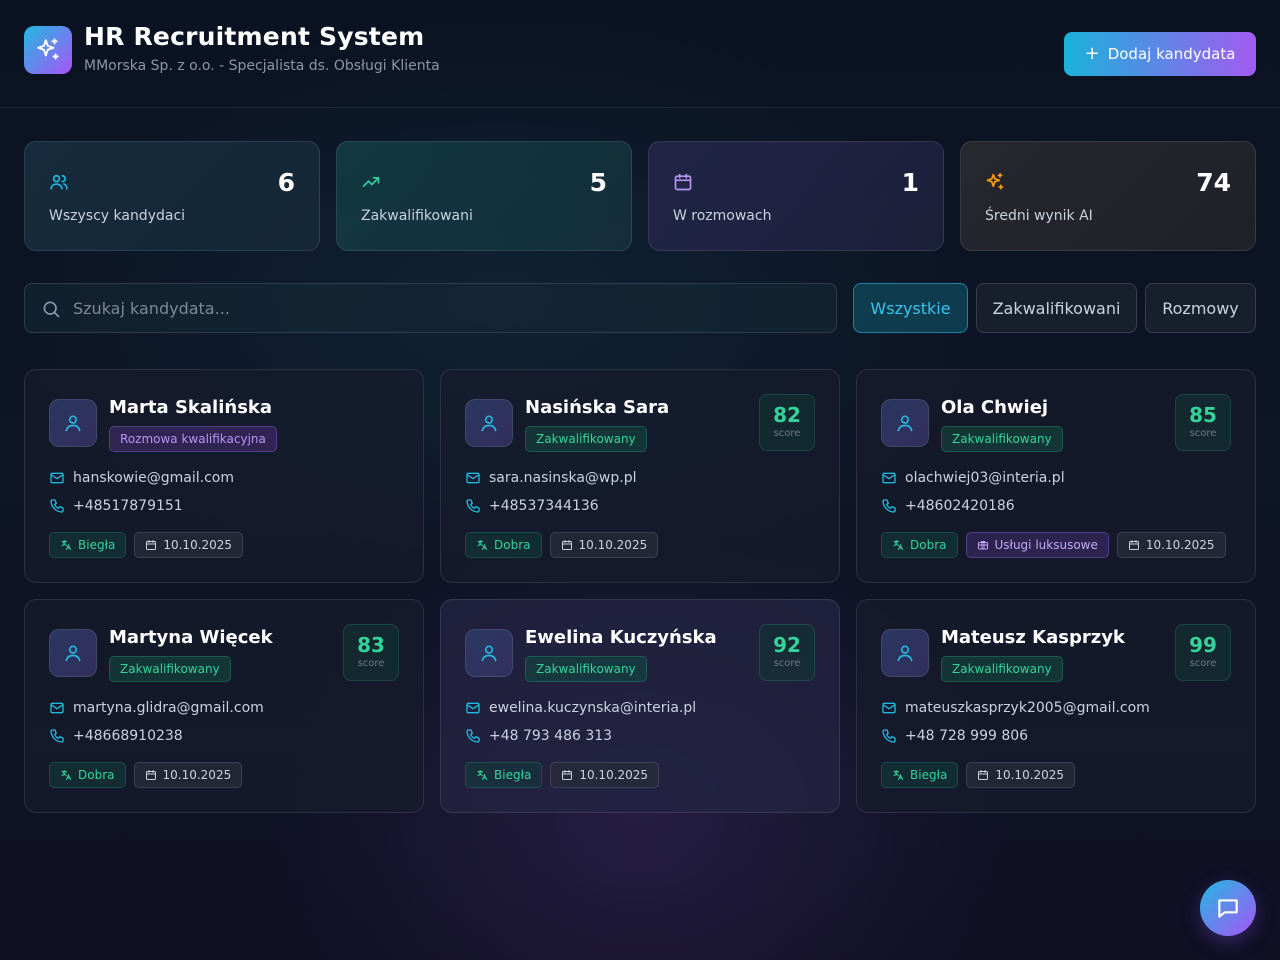 The height and width of the screenshot is (960, 1280). I want to click on stat-card-all-candidates: 6 Wszyscy kandydaci, so click(172, 196).